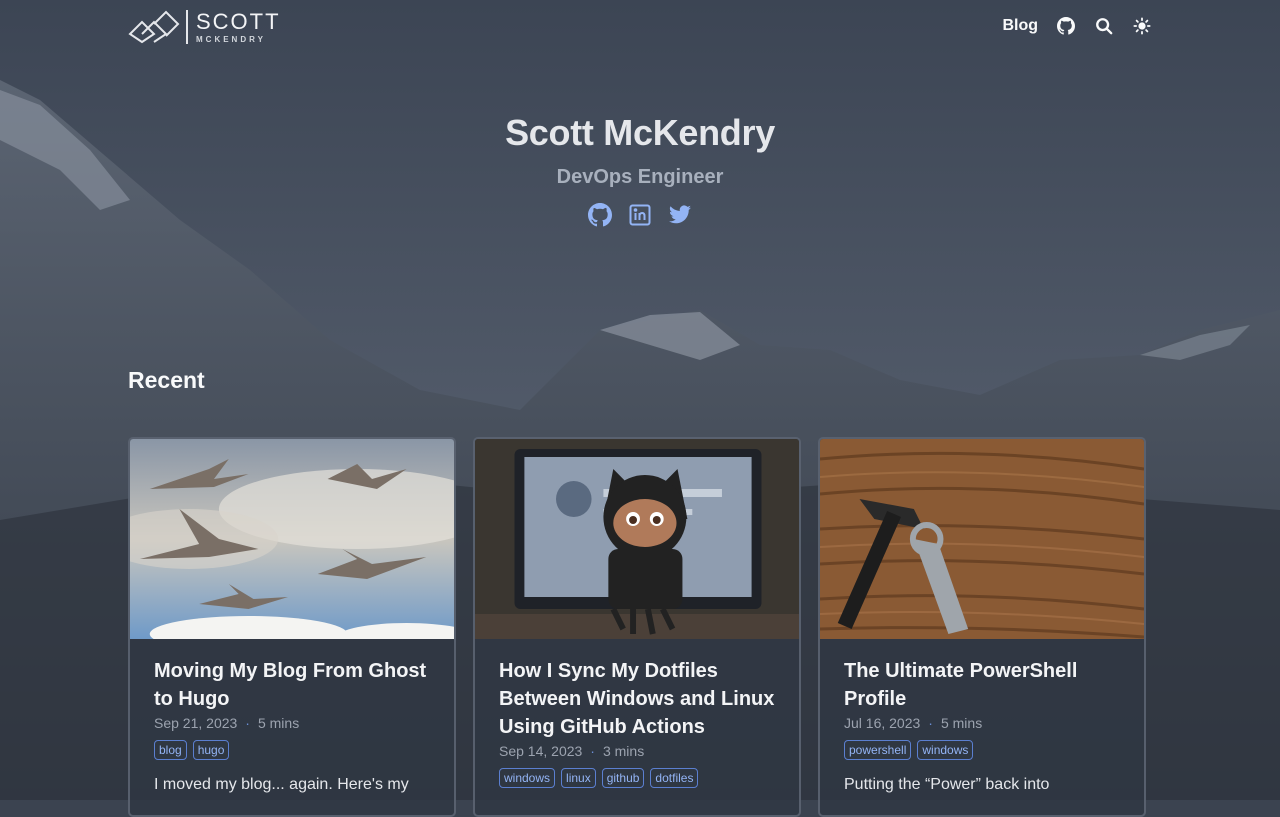 This screenshot has width=1280, height=817. What do you see at coordinates (578, 778) in the screenshot?
I see `tag-linux: linux` at bounding box center [578, 778].